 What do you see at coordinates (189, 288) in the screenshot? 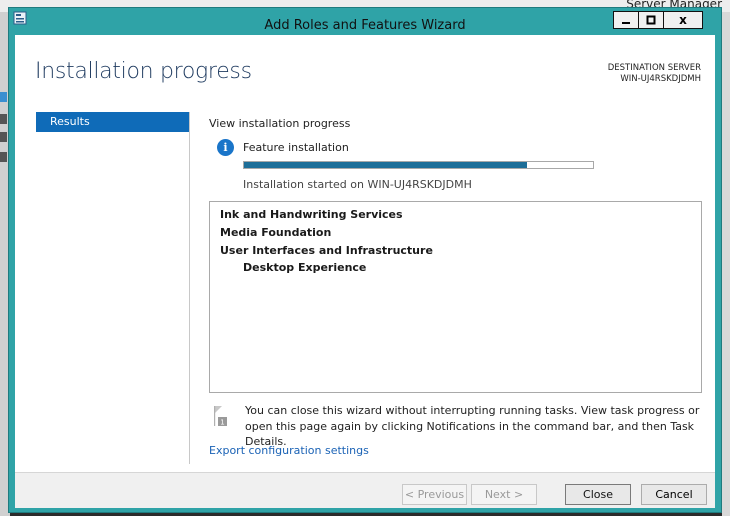
I see `nav-divider` at bounding box center [189, 288].